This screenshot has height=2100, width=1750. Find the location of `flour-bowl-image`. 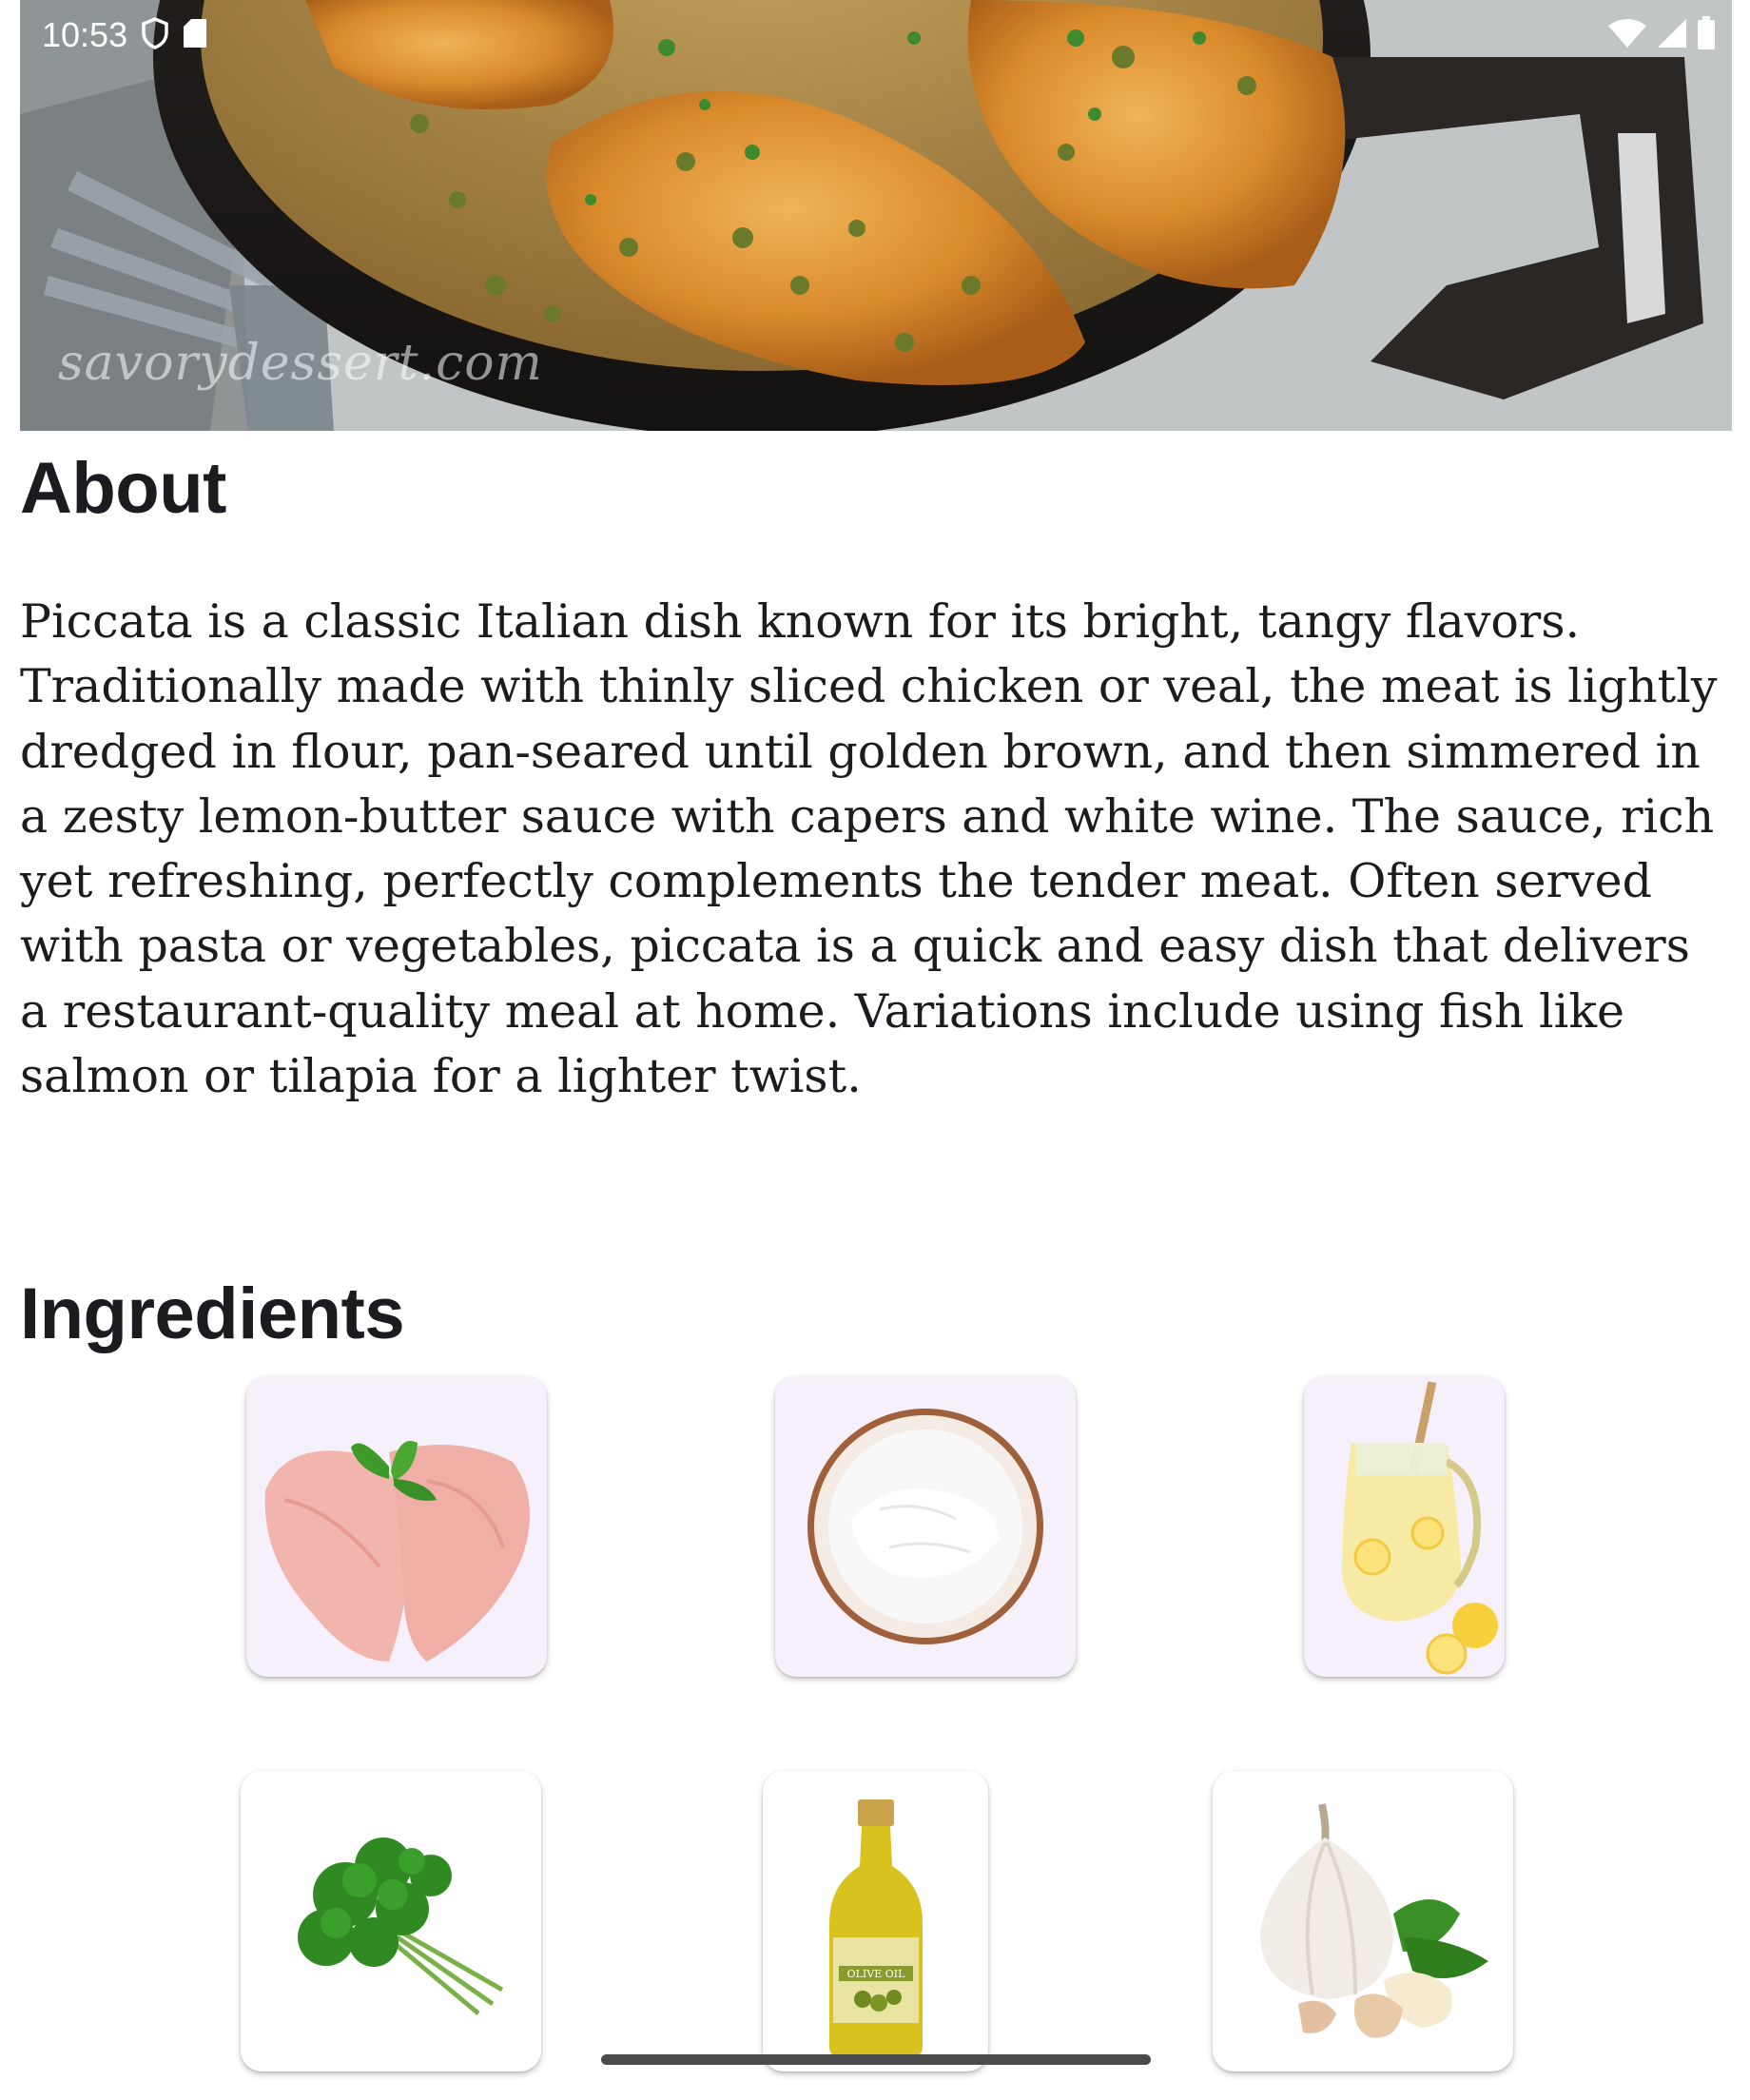

flour-bowl-image is located at coordinates (925, 1526).